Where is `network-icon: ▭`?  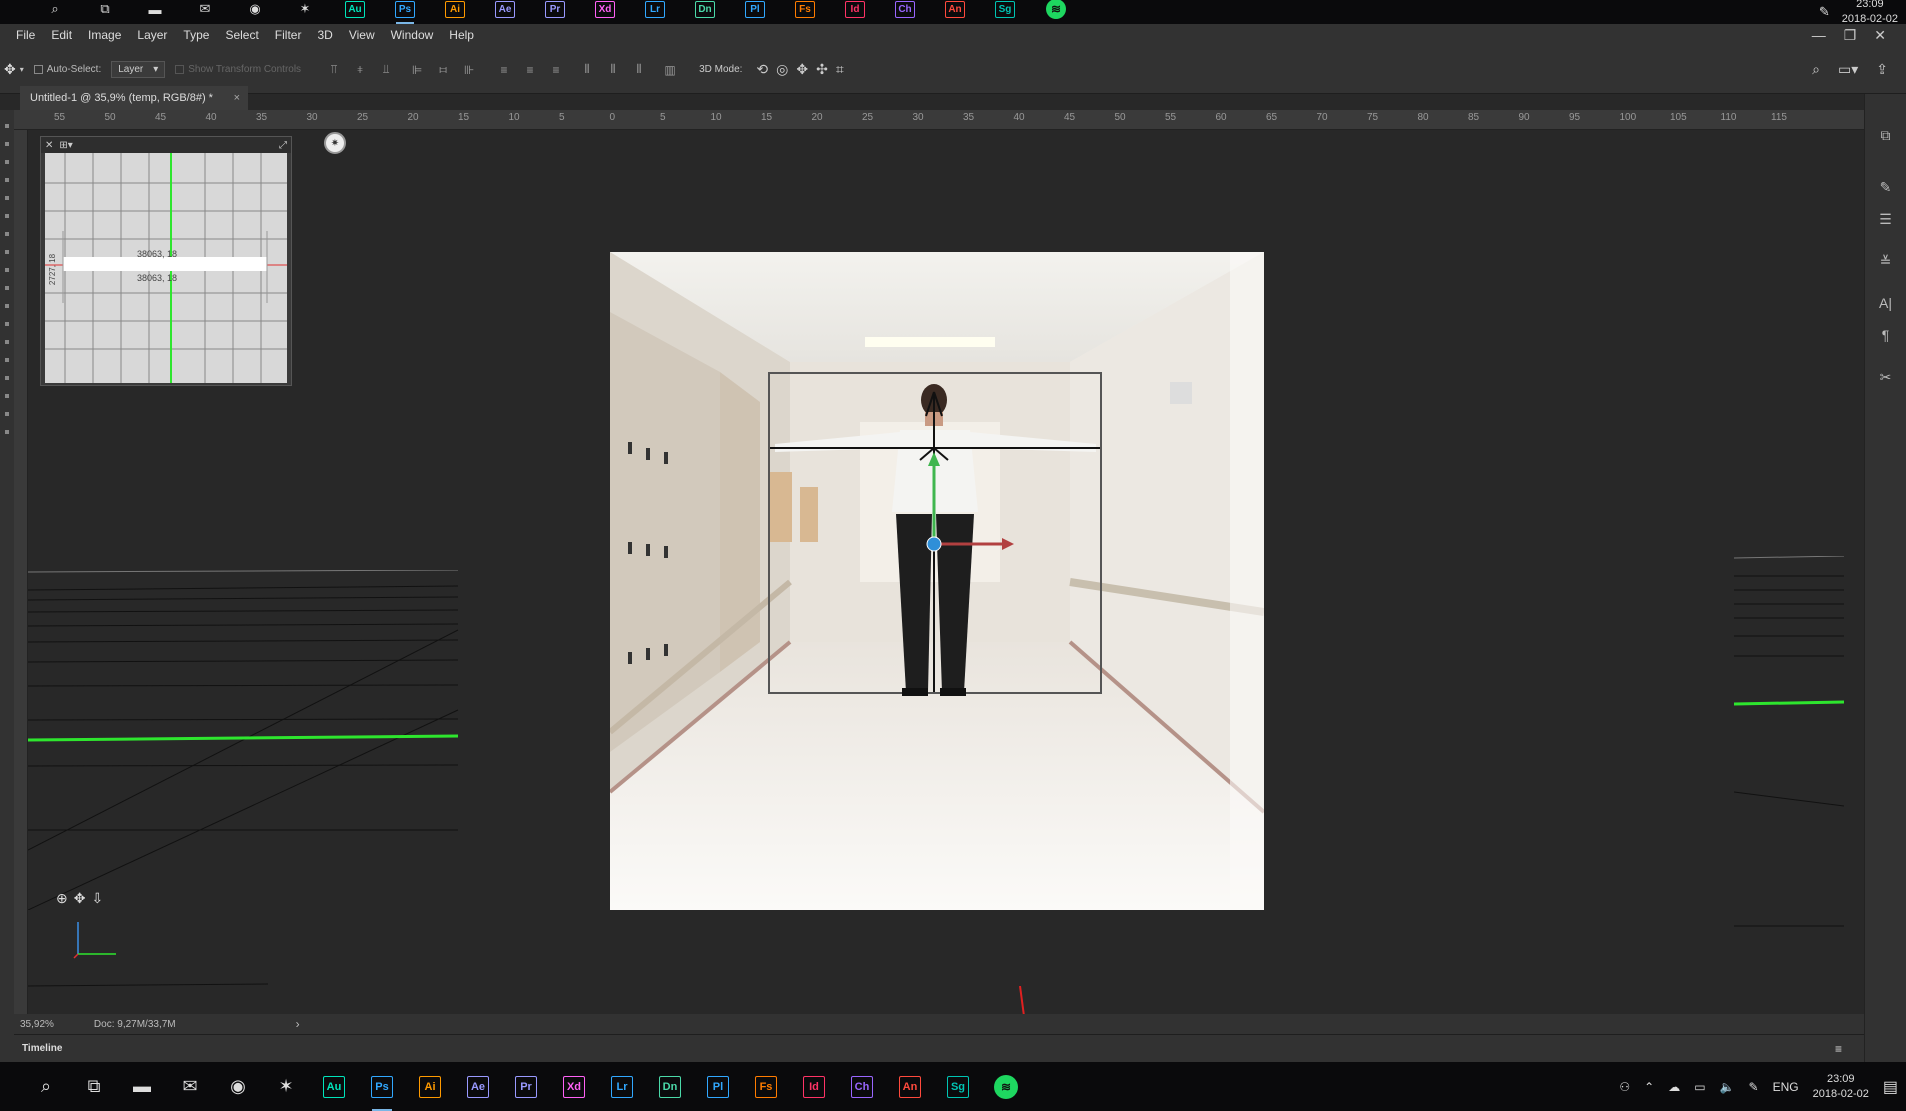
network-icon: ▭ is located at coordinates (1699, 1087).